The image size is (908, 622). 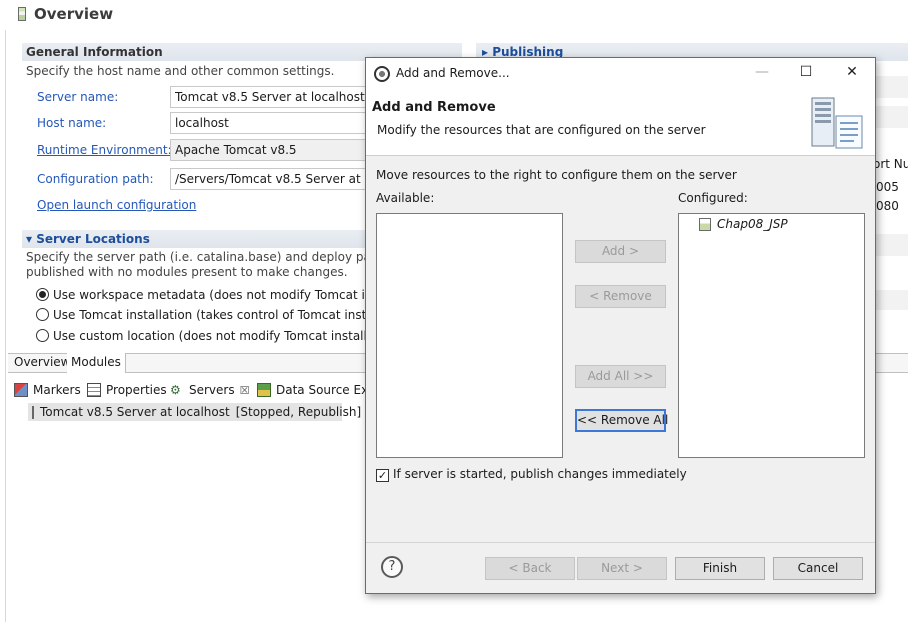 What do you see at coordinates (136, 390) in the screenshot?
I see `properties-label: Properties` at bounding box center [136, 390].